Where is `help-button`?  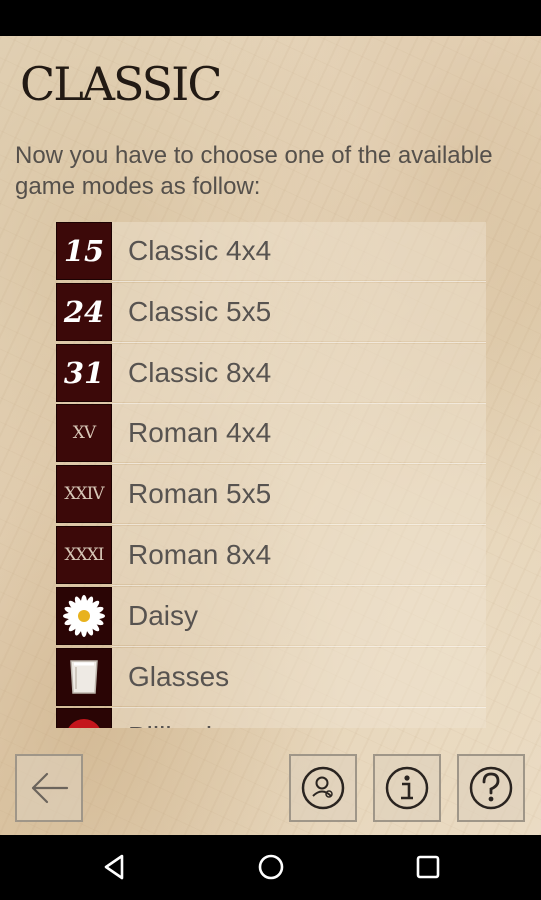
help-button is located at coordinates (491, 788).